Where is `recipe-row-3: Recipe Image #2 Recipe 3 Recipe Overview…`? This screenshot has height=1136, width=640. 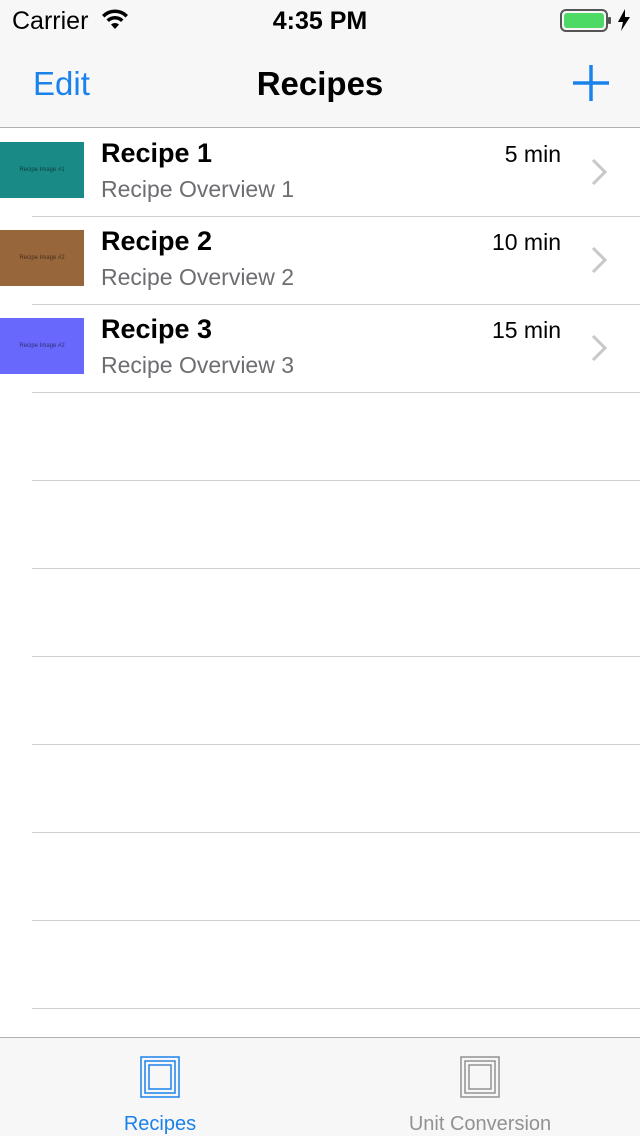
recipe-row-3: Recipe Image #2 Recipe 3 Recipe Overview… is located at coordinates (320, 349).